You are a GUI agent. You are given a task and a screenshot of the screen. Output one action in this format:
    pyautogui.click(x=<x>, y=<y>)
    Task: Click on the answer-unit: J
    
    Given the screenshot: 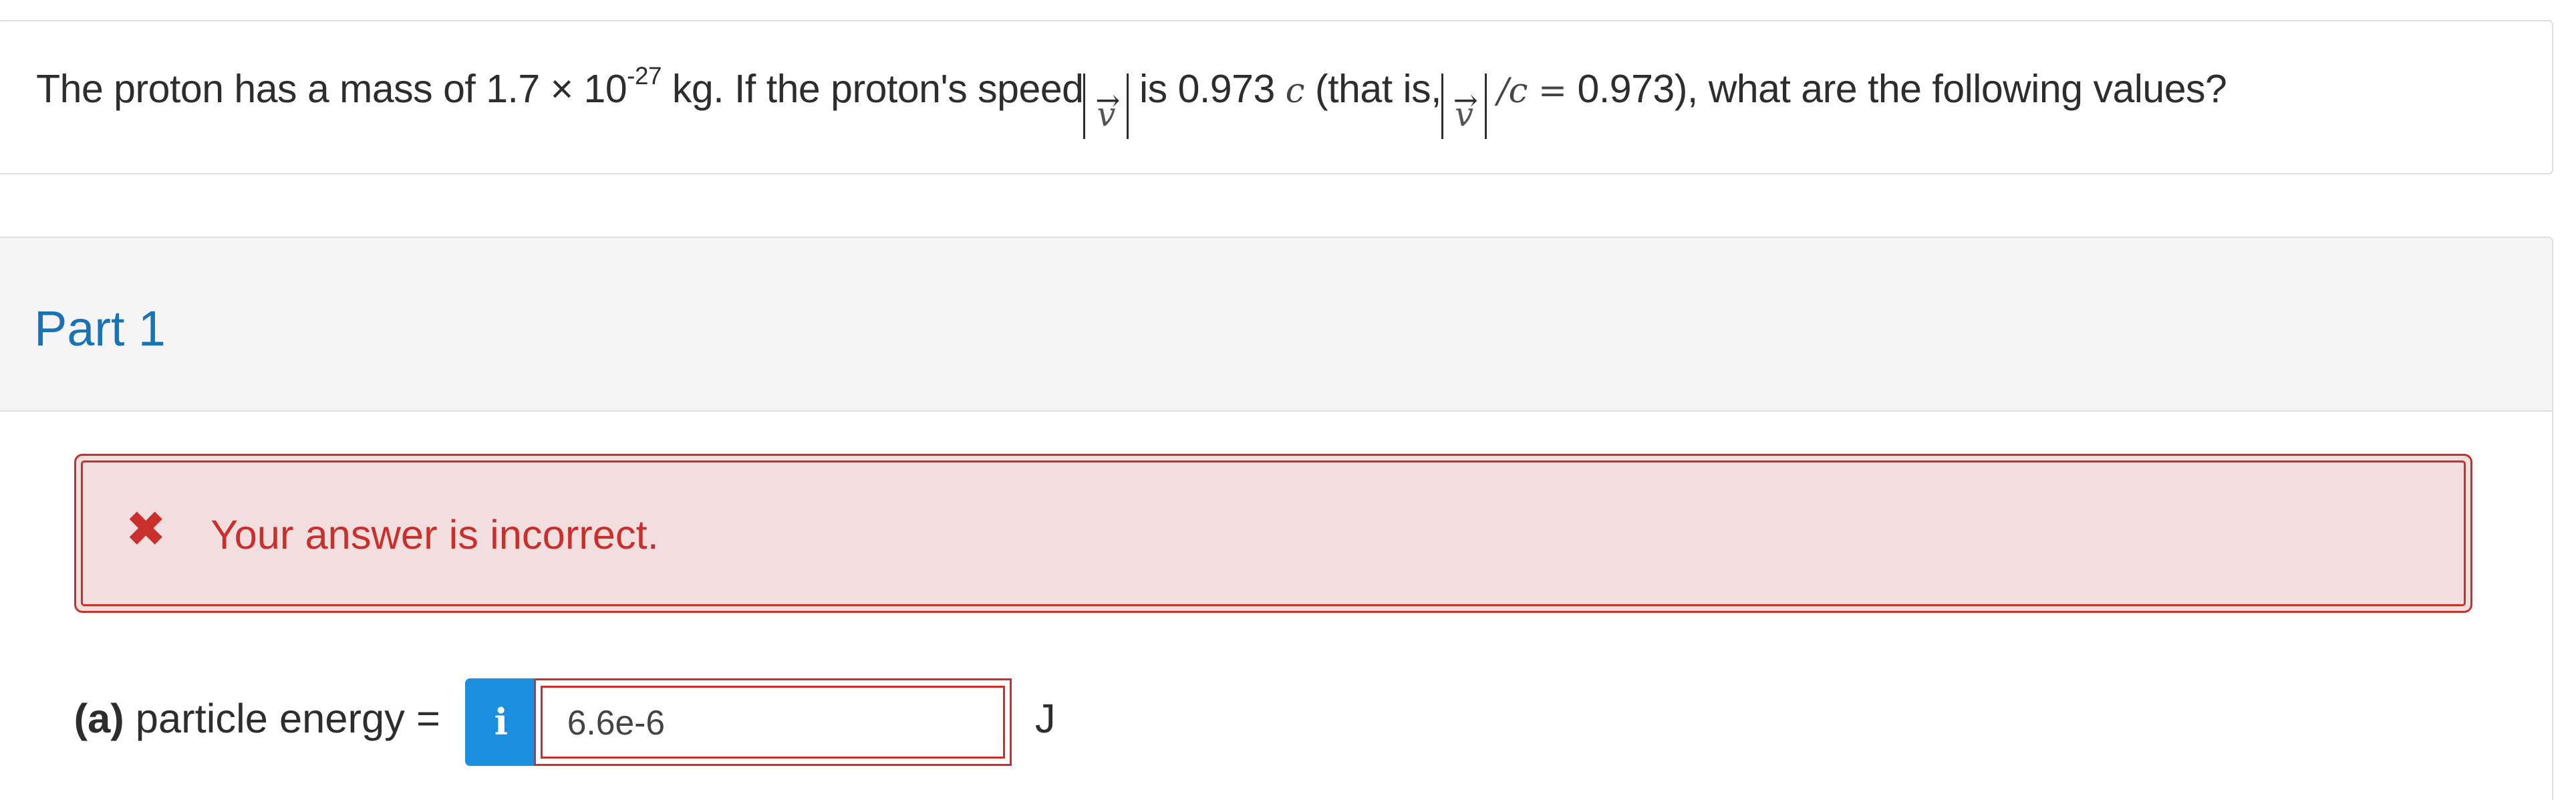 What is the action you would take?
    pyautogui.click(x=1045, y=718)
    